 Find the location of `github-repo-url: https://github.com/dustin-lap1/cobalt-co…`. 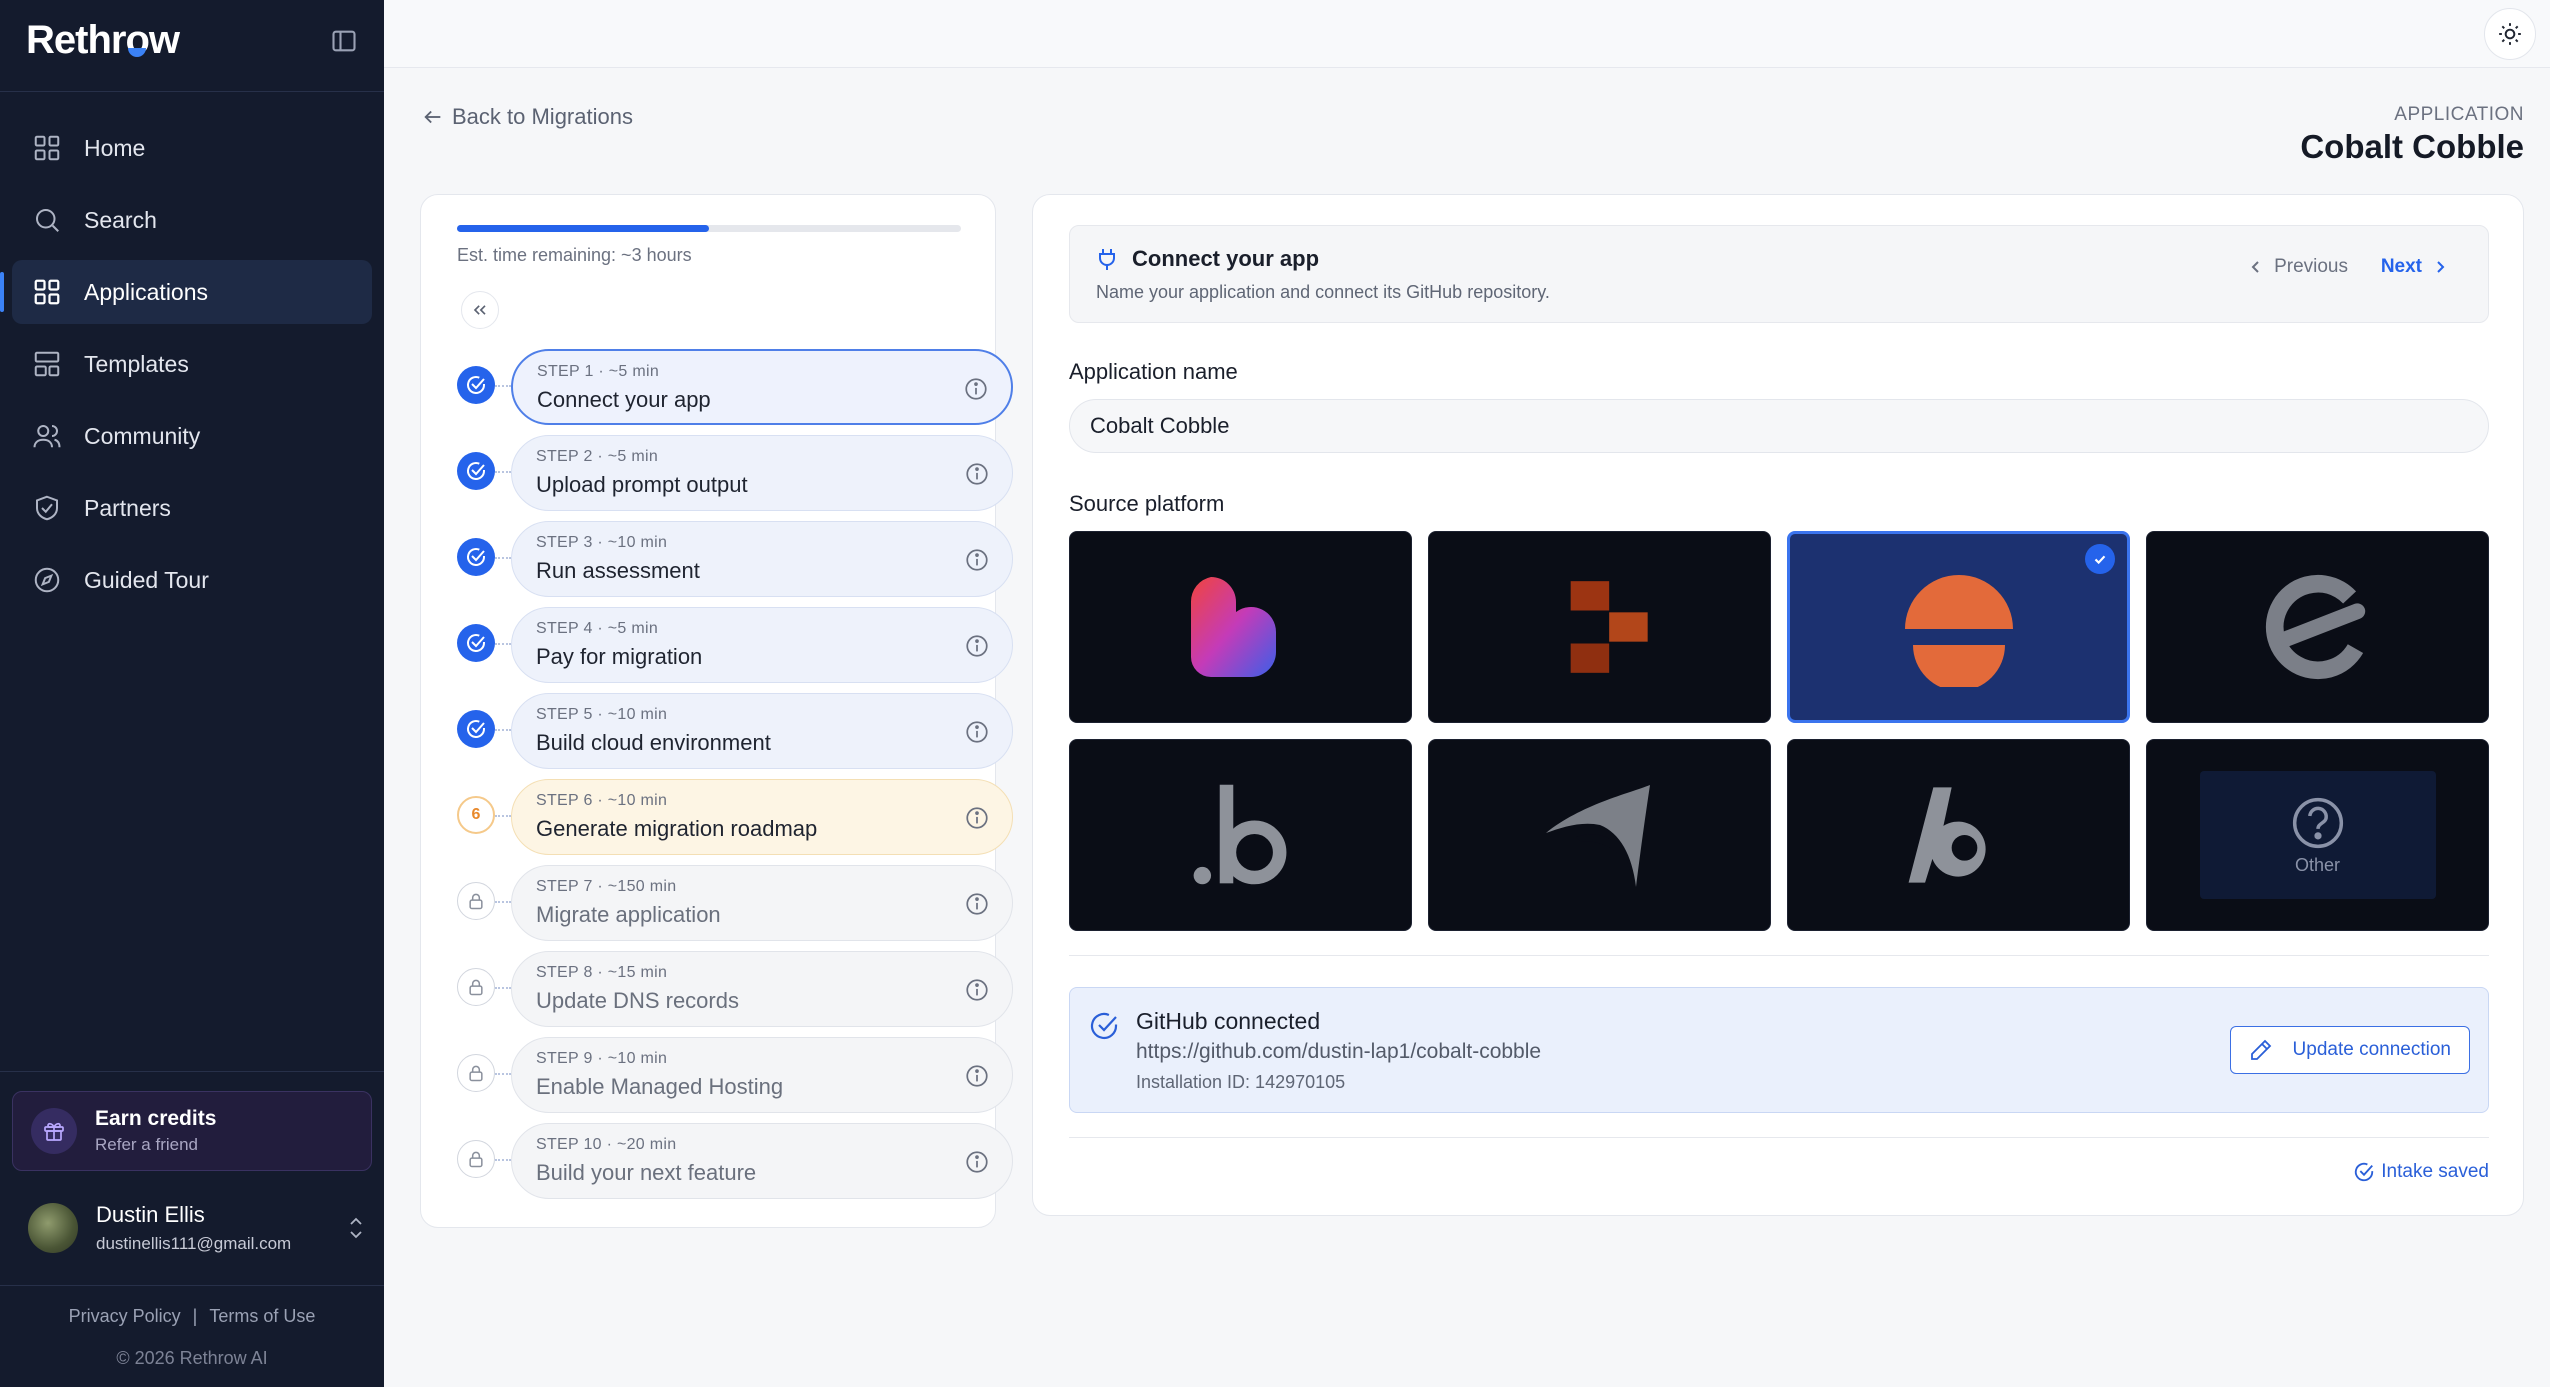

github-repo-url: https://github.com/dustin-lap1/cobalt-co… is located at coordinates (1338, 1052).